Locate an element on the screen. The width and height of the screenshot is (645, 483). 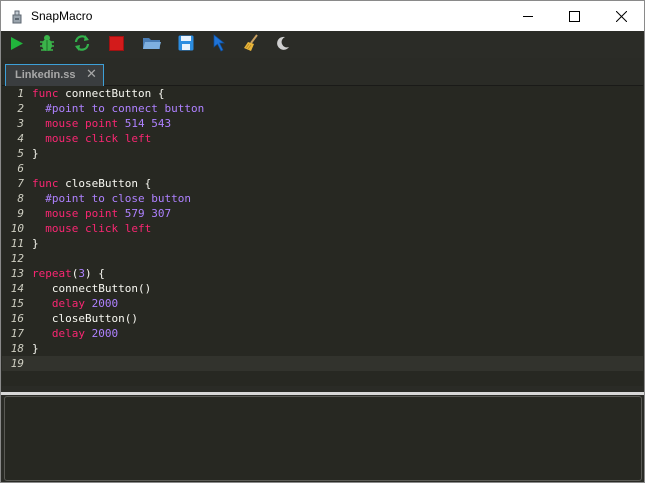
minimize-button is located at coordinates (528, 16).